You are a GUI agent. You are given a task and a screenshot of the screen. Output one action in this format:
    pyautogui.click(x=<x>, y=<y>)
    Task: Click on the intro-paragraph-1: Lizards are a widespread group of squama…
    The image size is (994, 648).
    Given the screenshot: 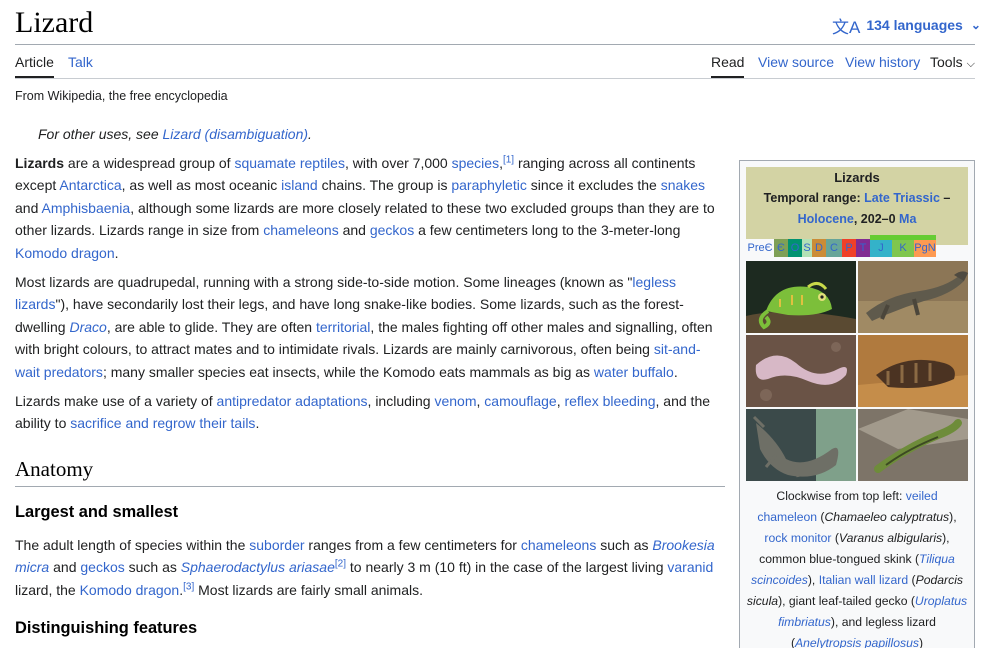 What is the action you would take?
    pyautogui.click(x=365, y=207)
    